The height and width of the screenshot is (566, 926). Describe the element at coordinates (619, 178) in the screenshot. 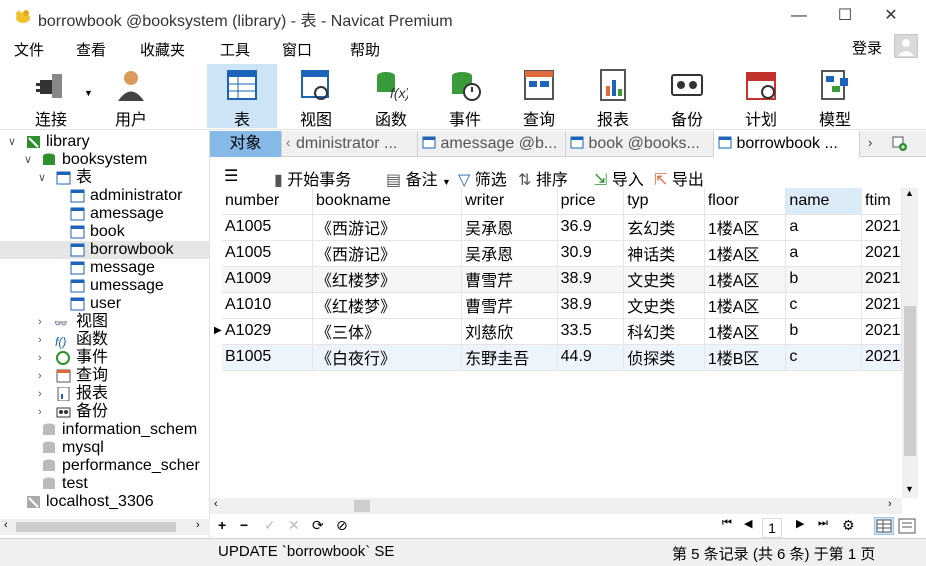

I see `import-button: ⇲ 导入` at that location.